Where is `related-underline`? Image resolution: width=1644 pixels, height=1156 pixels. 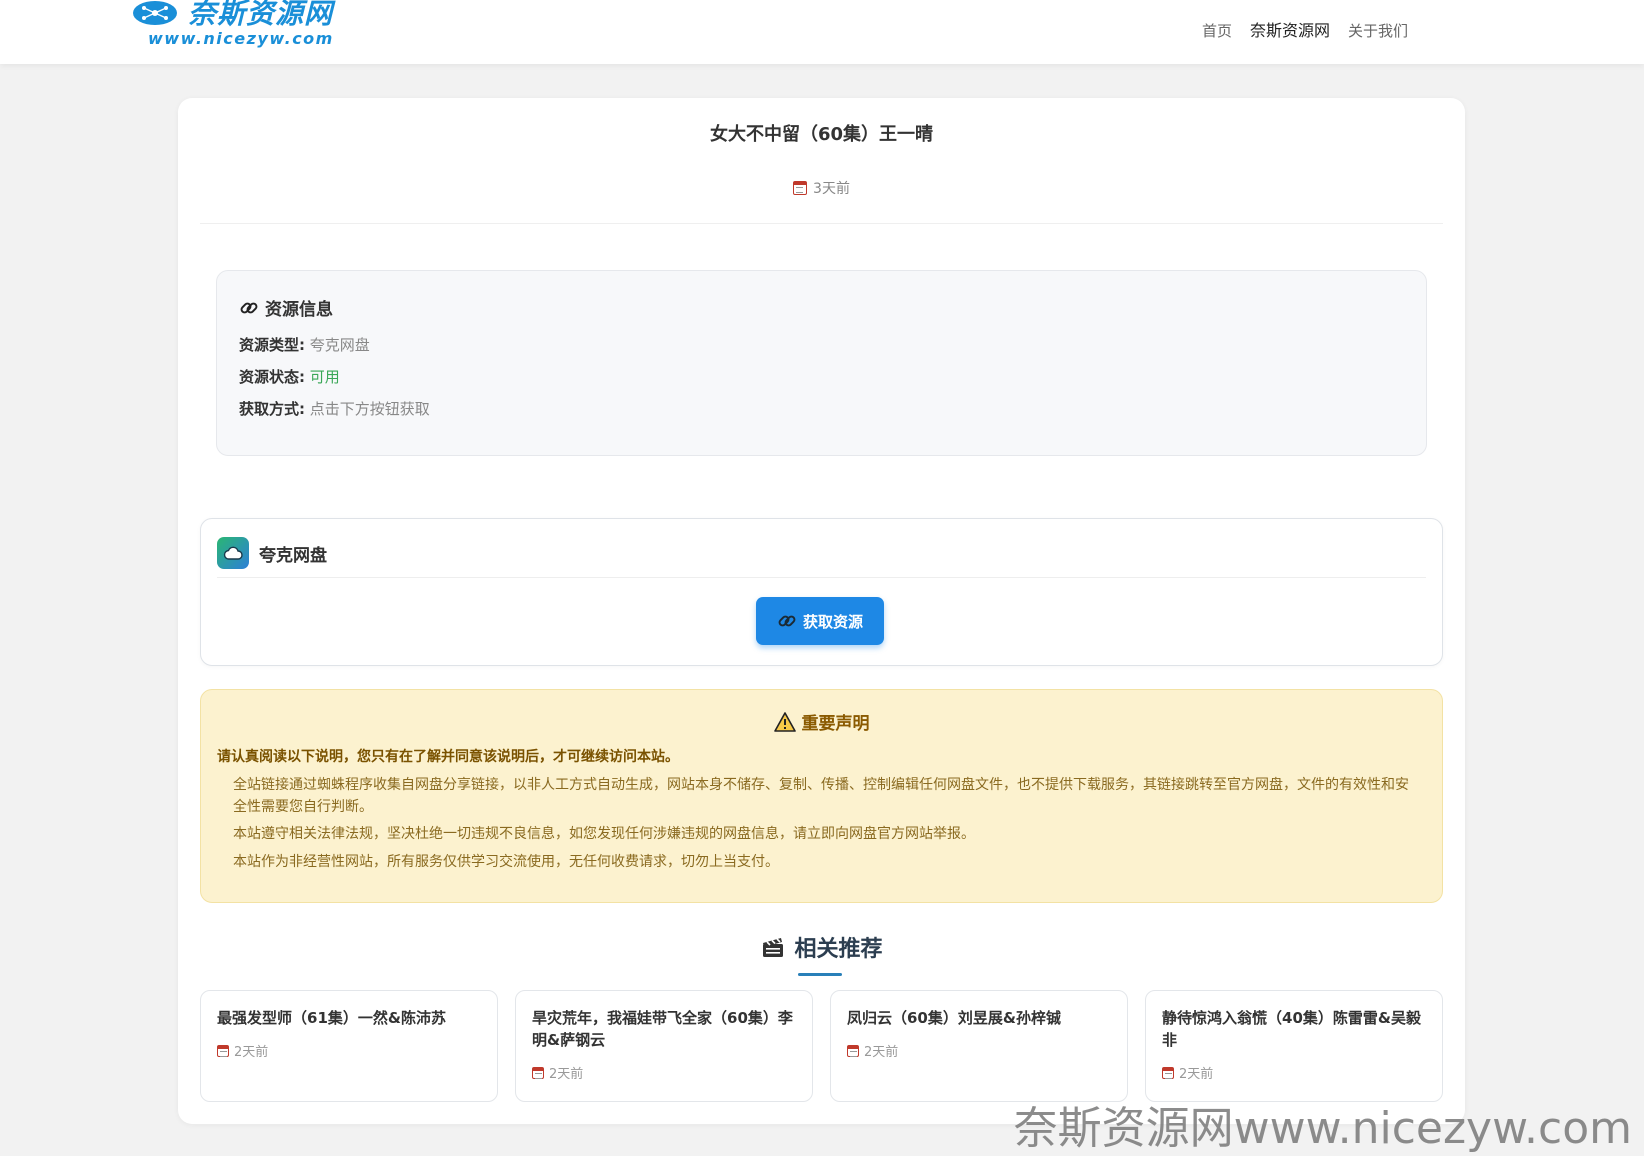
related-underline is located at coordinates (820, 974).